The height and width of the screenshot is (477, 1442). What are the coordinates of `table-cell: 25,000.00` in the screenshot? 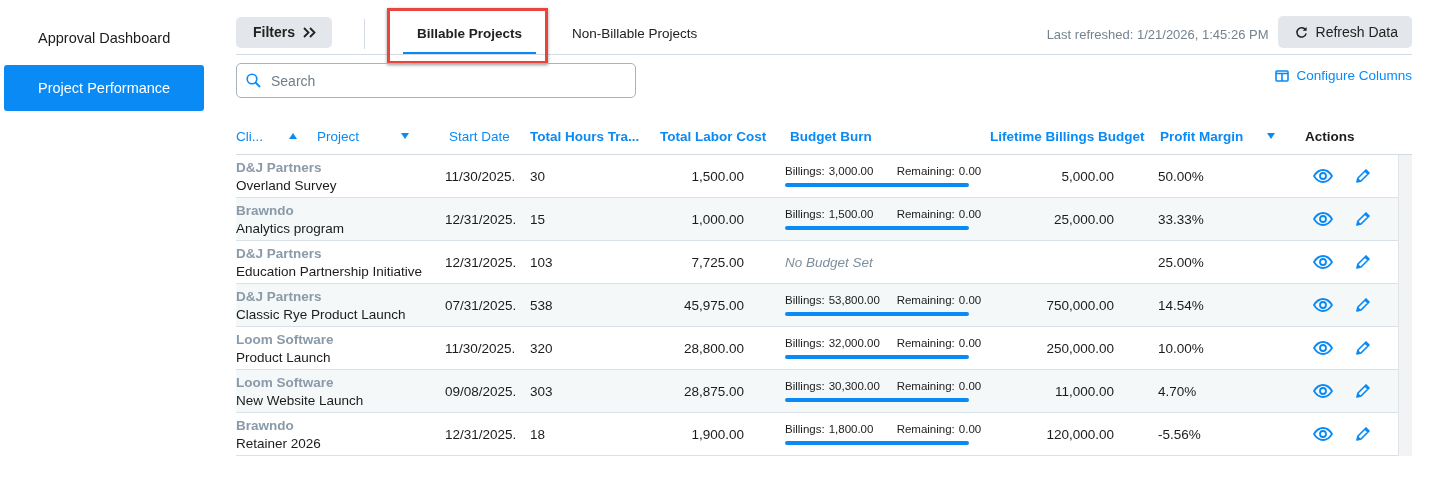 It's located at (1083, 219).